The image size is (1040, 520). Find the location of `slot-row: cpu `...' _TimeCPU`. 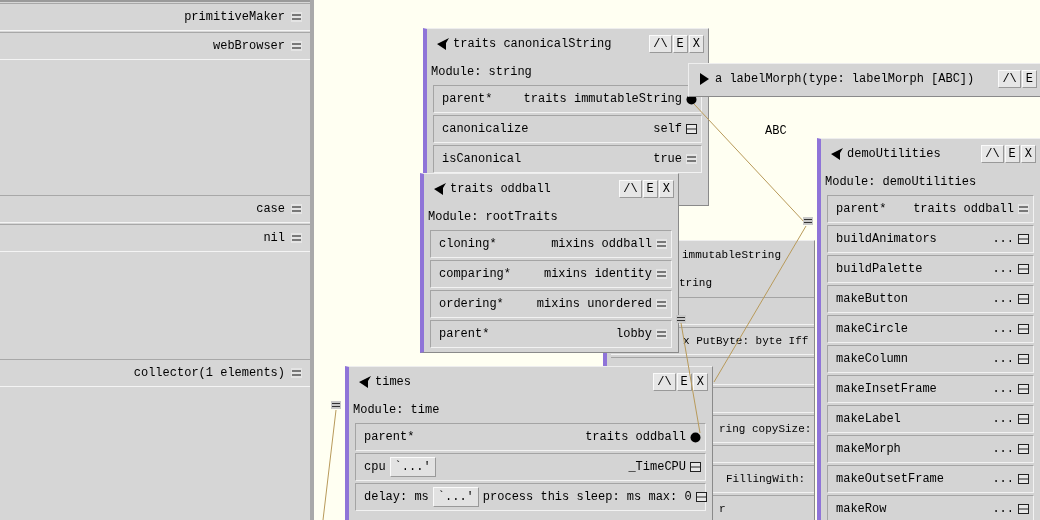

slot-row: cpu `...' _TimeCPU is located at coordinates (530, 467).